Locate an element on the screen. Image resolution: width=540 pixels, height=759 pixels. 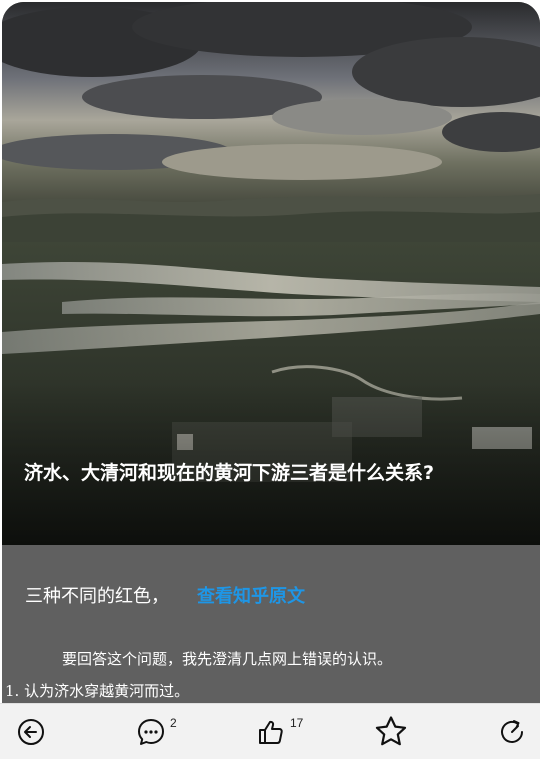
back-arrow-icon is located at coordinates (31, 732).